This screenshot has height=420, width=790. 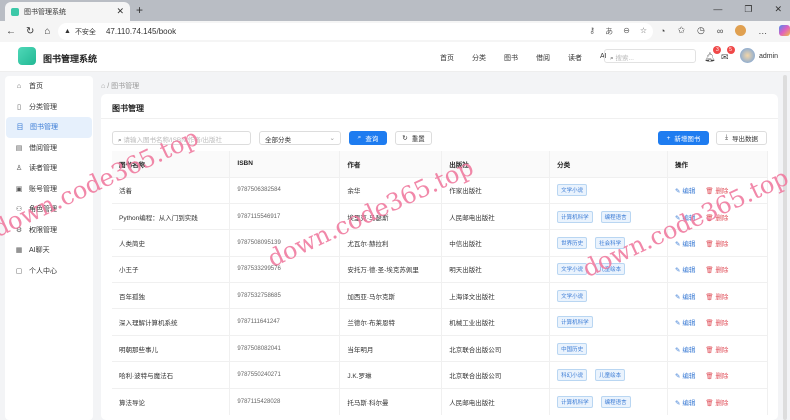 I want to click on minimize-button: —, so click(x=717, y=9).